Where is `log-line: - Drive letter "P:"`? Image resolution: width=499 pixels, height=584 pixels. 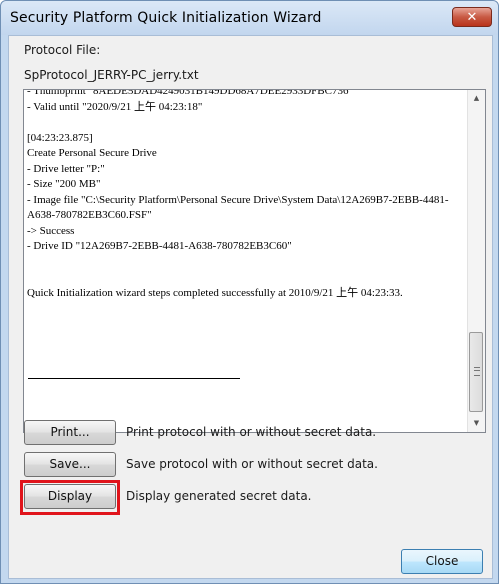 log-line: - Drive letter "P:" is located at coordinates (66, 168).